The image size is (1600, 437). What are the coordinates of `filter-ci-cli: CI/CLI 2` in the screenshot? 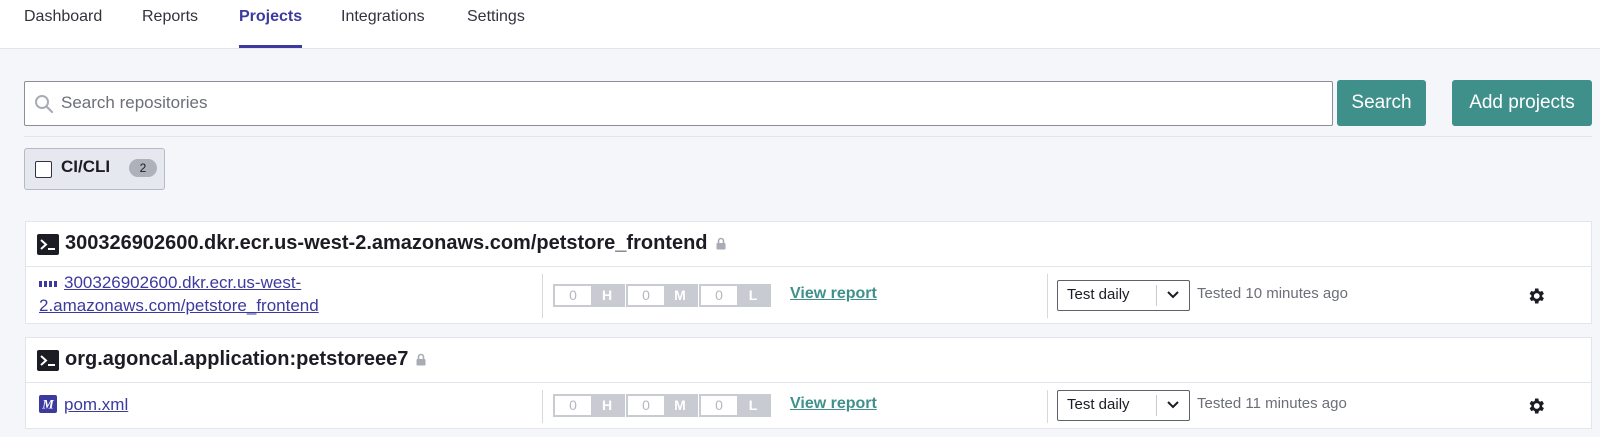 It's located at (94, 169).